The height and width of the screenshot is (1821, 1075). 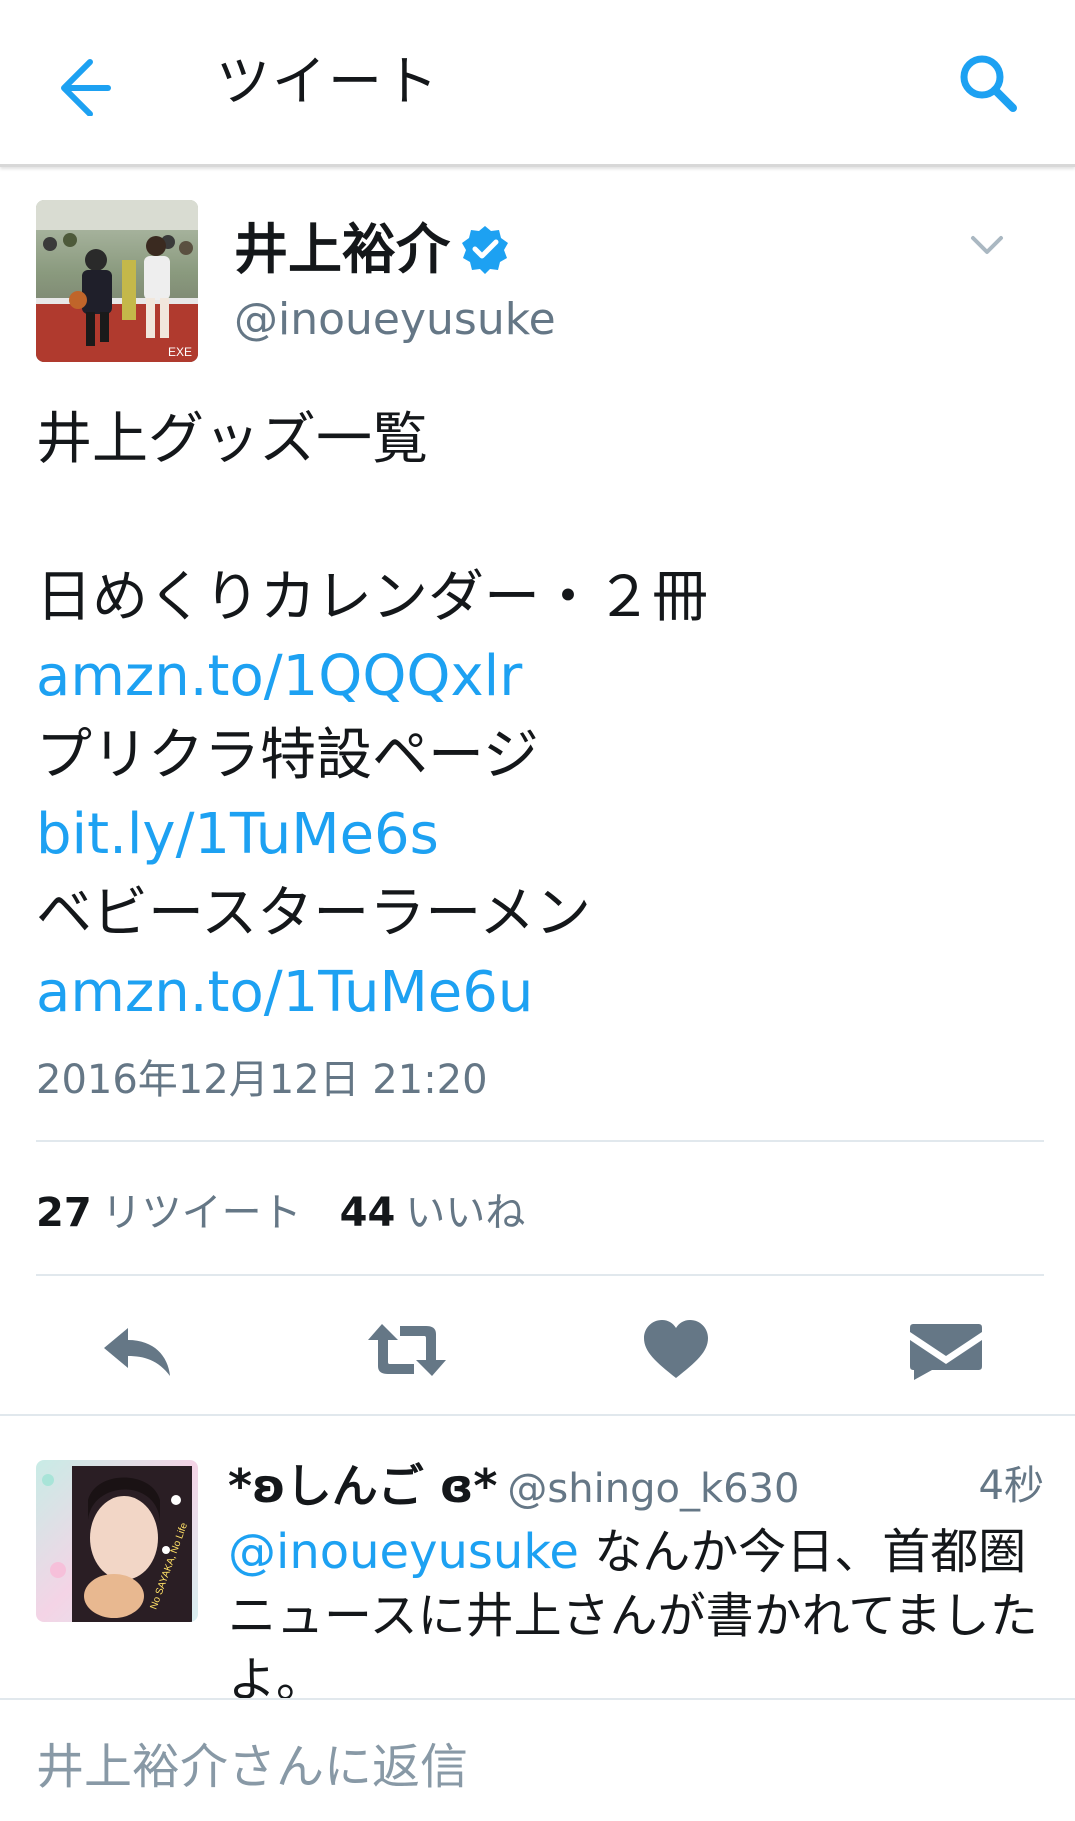 What do you see at coordinates (362, 1486) in the screenshot?
I see `reply-author-name: *ʚしんご ɞ*` at bounding box center [362, 1486].